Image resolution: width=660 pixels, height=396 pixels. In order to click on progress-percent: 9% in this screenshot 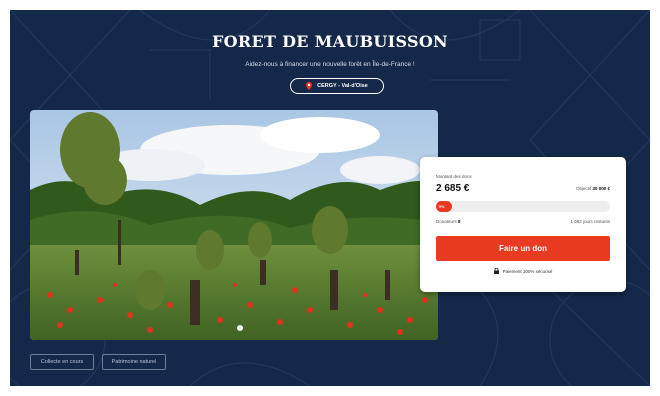, I will do `click(441, 206)`.